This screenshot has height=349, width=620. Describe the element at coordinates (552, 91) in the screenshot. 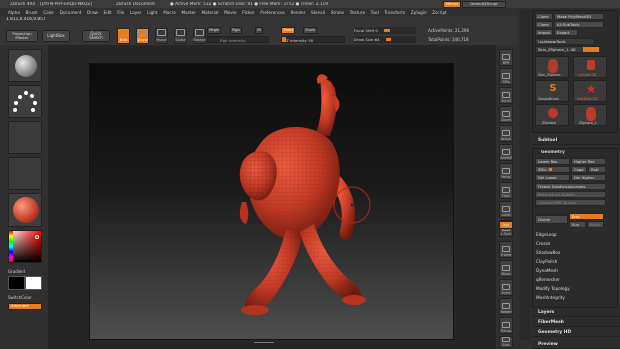

I see `tool-thumb-simplebrush: S SimpleBrush` at that location.